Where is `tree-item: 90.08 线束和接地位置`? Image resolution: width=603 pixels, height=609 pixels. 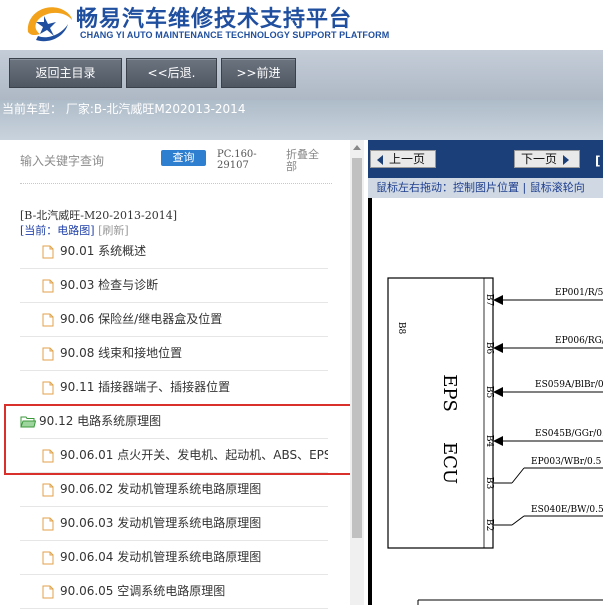
tree-item: 90.08 线束和接地位置 is located at coordinates (174, 354).